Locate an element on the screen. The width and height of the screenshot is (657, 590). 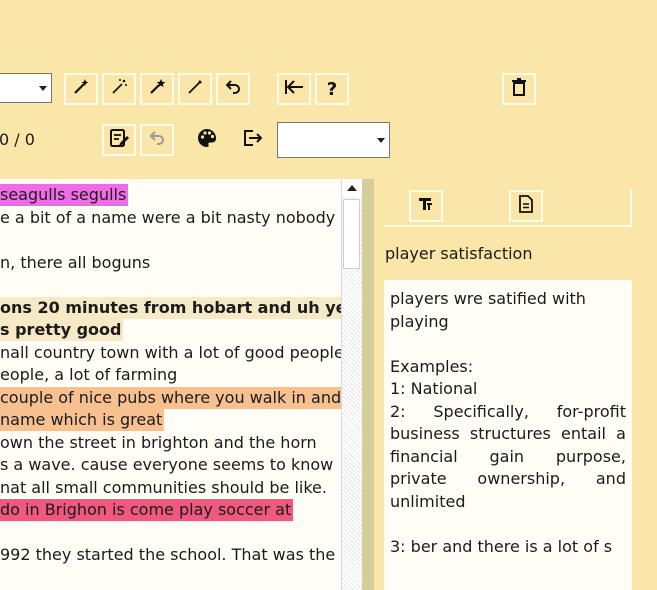
text-format-tab is located at coordinates (426, 206).